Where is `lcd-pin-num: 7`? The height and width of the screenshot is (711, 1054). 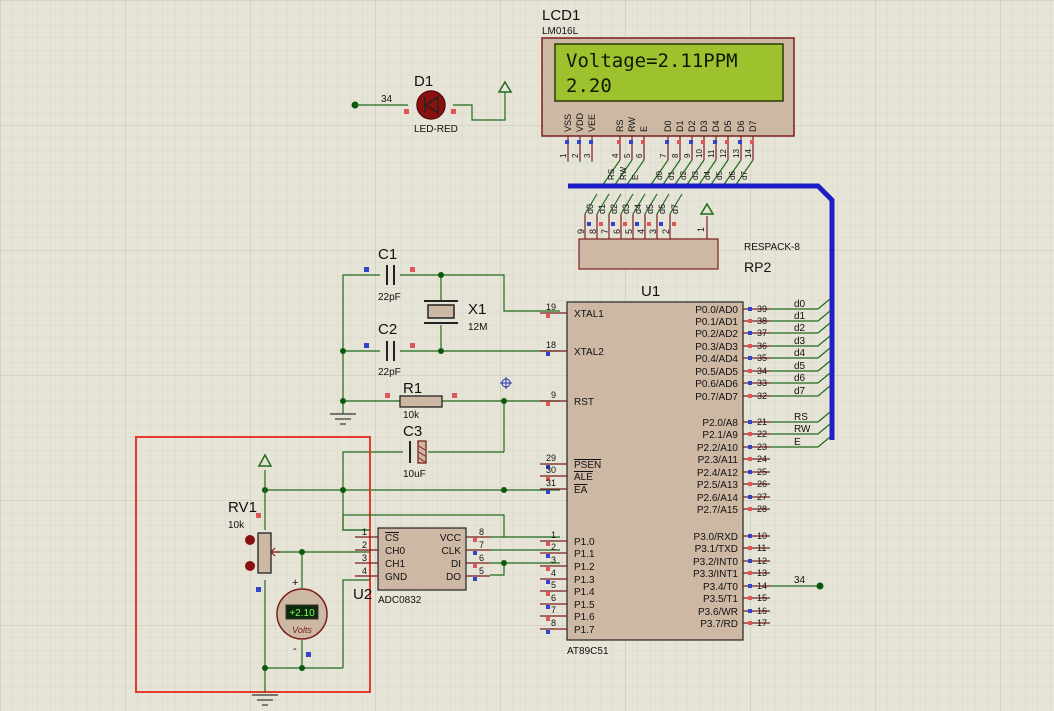 lcd-pin-num: 7 is located at coordinates (663, 155).